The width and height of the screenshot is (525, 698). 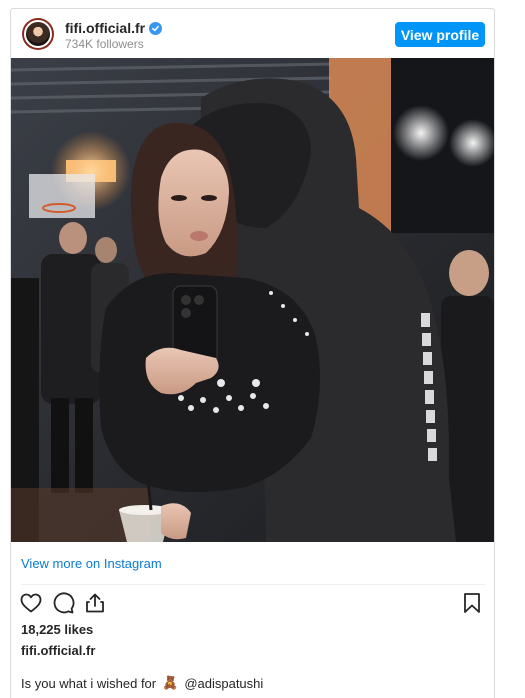 I want to click on verified-badge-icon, so click(x=156, y=28).